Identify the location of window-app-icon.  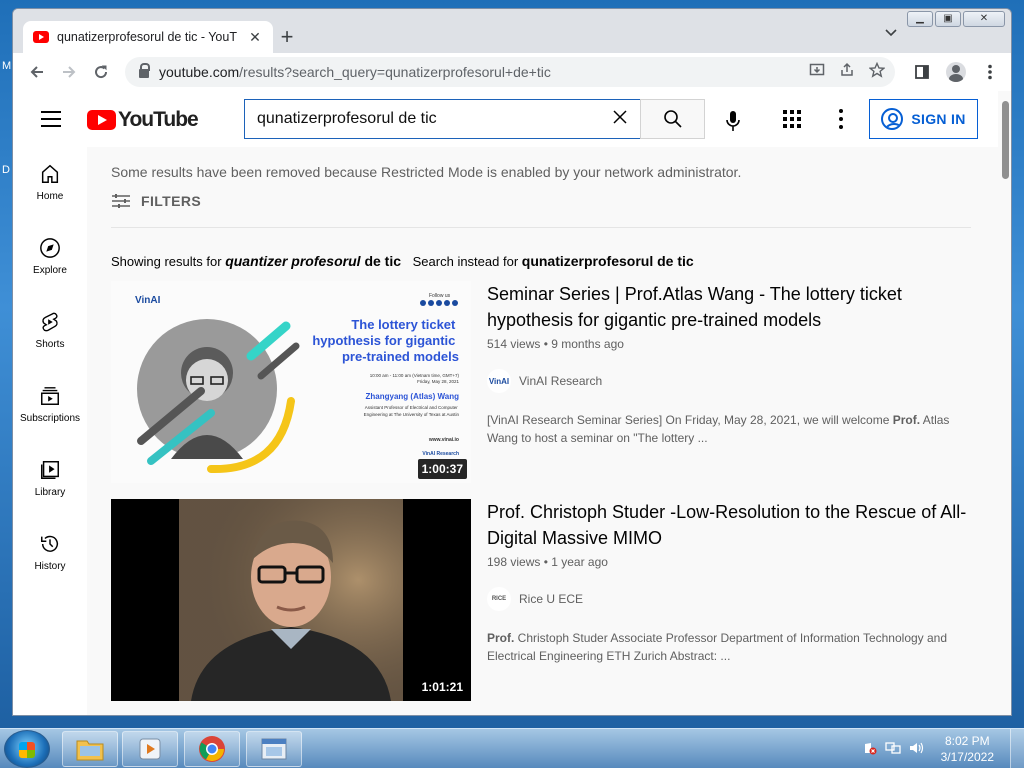
(274, 749).